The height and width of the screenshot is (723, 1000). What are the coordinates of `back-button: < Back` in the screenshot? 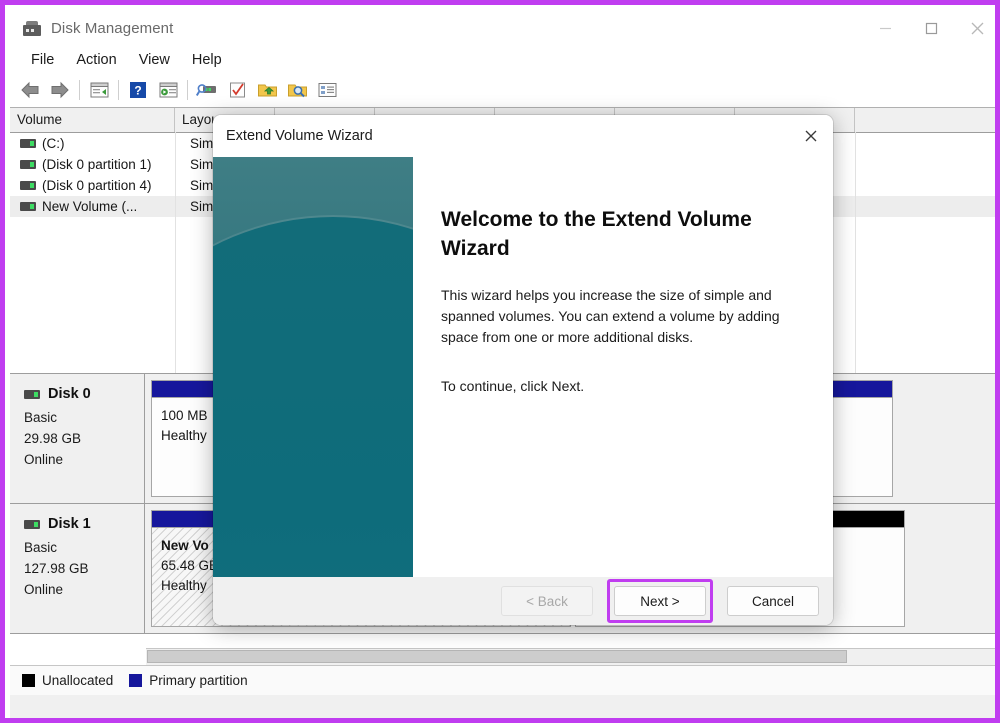 It's located at (547, 601).